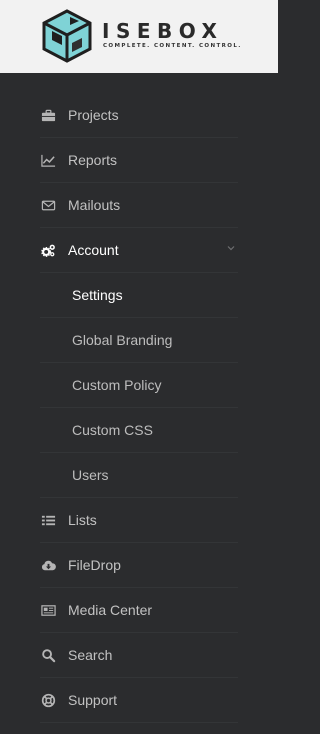 Image resolution: width=320 pixels, height=734 pixels. What do you see at coordinates (93, 700) in the screenshot?
I see `nav-label: Support` at bounding box center [93, 700].